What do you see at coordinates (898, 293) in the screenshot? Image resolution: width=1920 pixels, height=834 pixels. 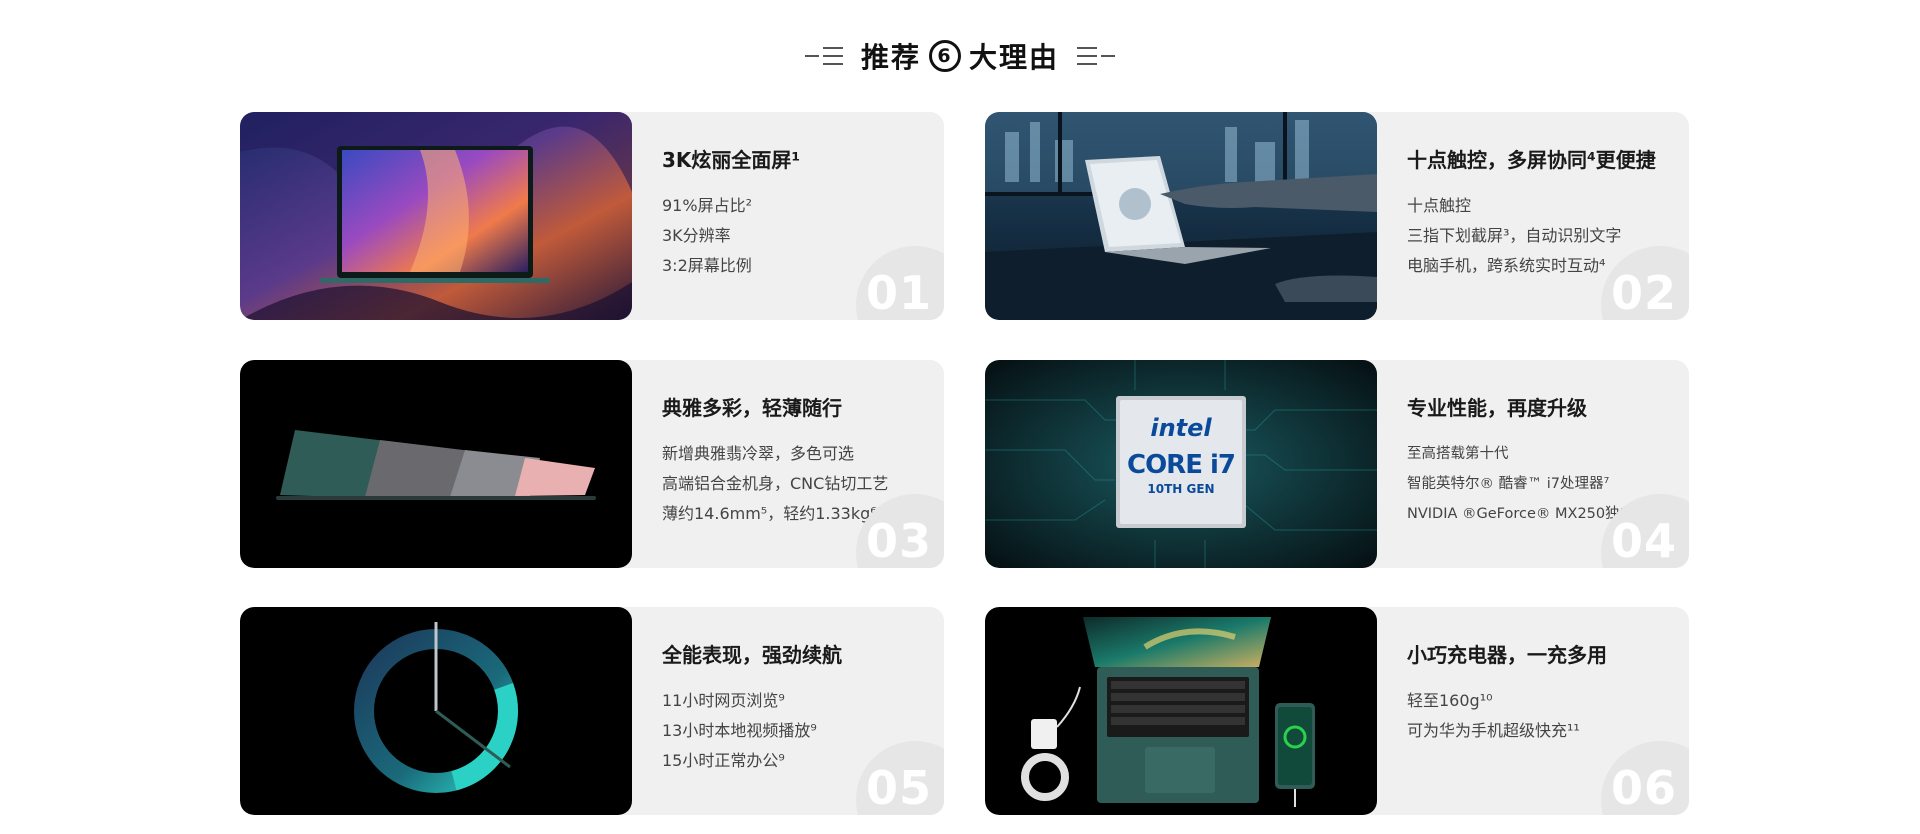 I see `card-number: 01` at bounding box center [898, 293].